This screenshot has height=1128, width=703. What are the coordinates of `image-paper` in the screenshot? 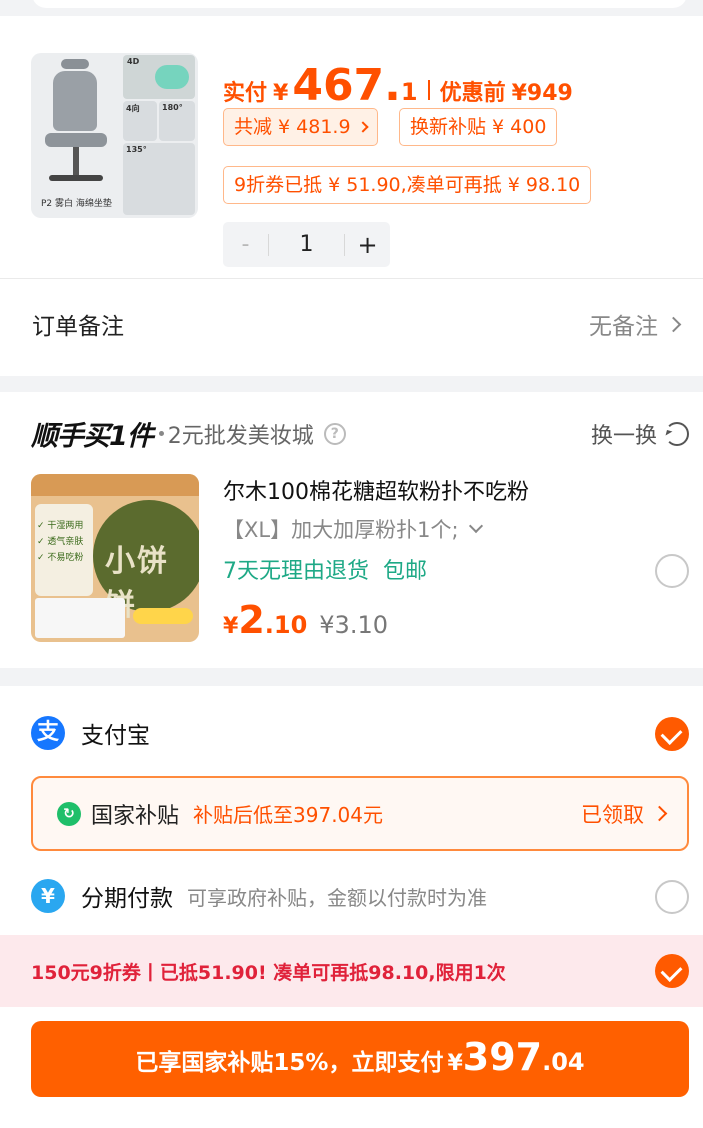 It's located at (80, 618).